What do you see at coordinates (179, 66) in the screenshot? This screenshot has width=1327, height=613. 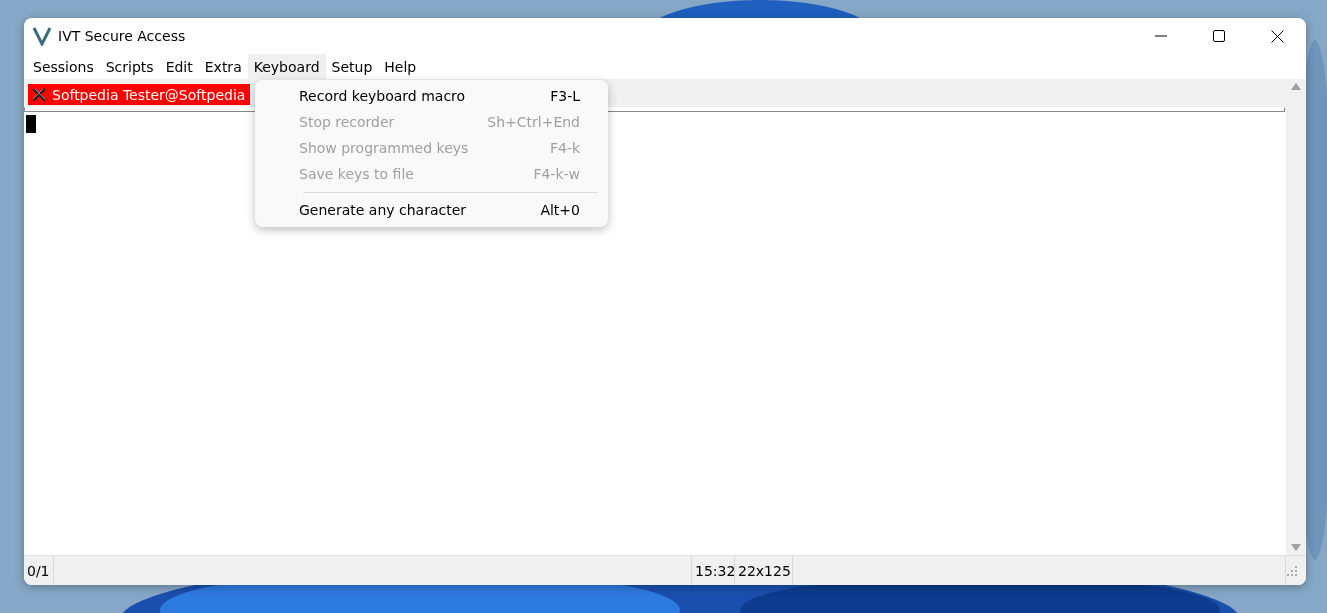 I see `menu-item: Edit` at bounding box center [179, 66].